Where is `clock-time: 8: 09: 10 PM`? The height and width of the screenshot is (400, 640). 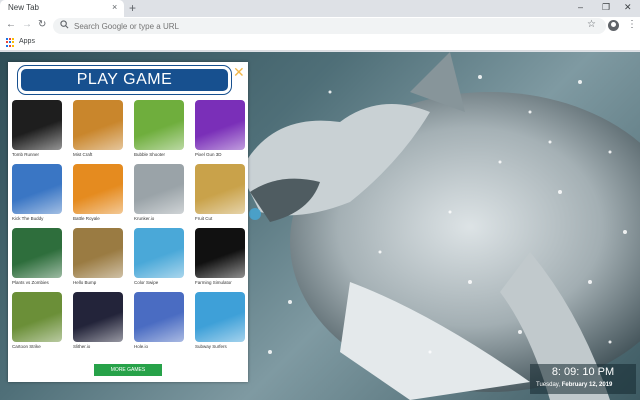 clock-time: 8: 09: 10 PM is located at coordinates (583, 372).